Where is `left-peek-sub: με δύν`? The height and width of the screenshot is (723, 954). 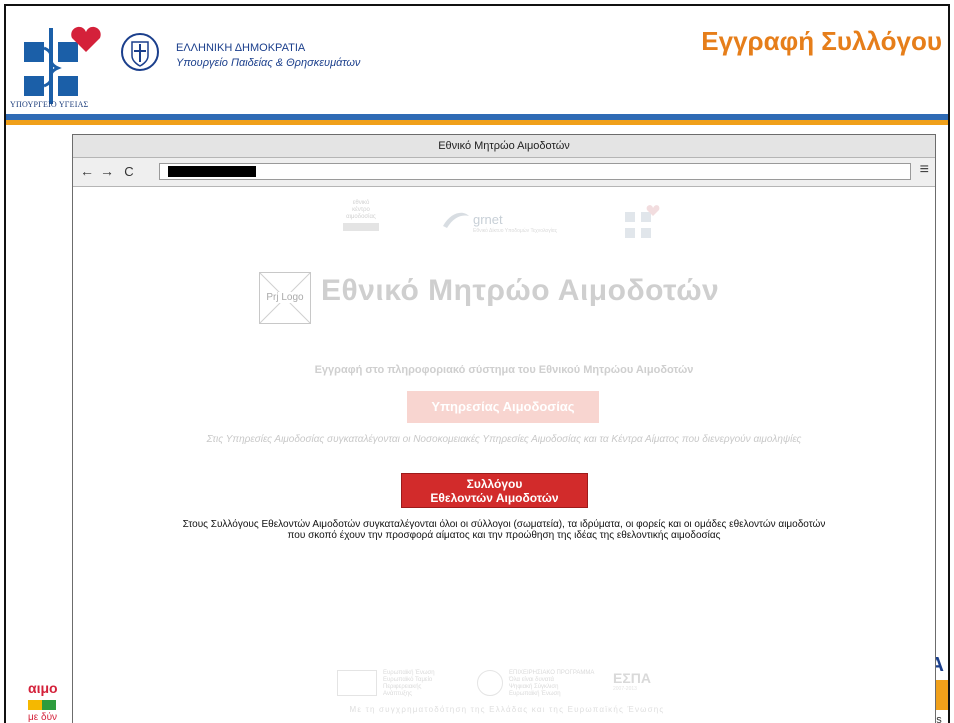
left-peek-sub: με δύν is located at coordinates (43, 717).